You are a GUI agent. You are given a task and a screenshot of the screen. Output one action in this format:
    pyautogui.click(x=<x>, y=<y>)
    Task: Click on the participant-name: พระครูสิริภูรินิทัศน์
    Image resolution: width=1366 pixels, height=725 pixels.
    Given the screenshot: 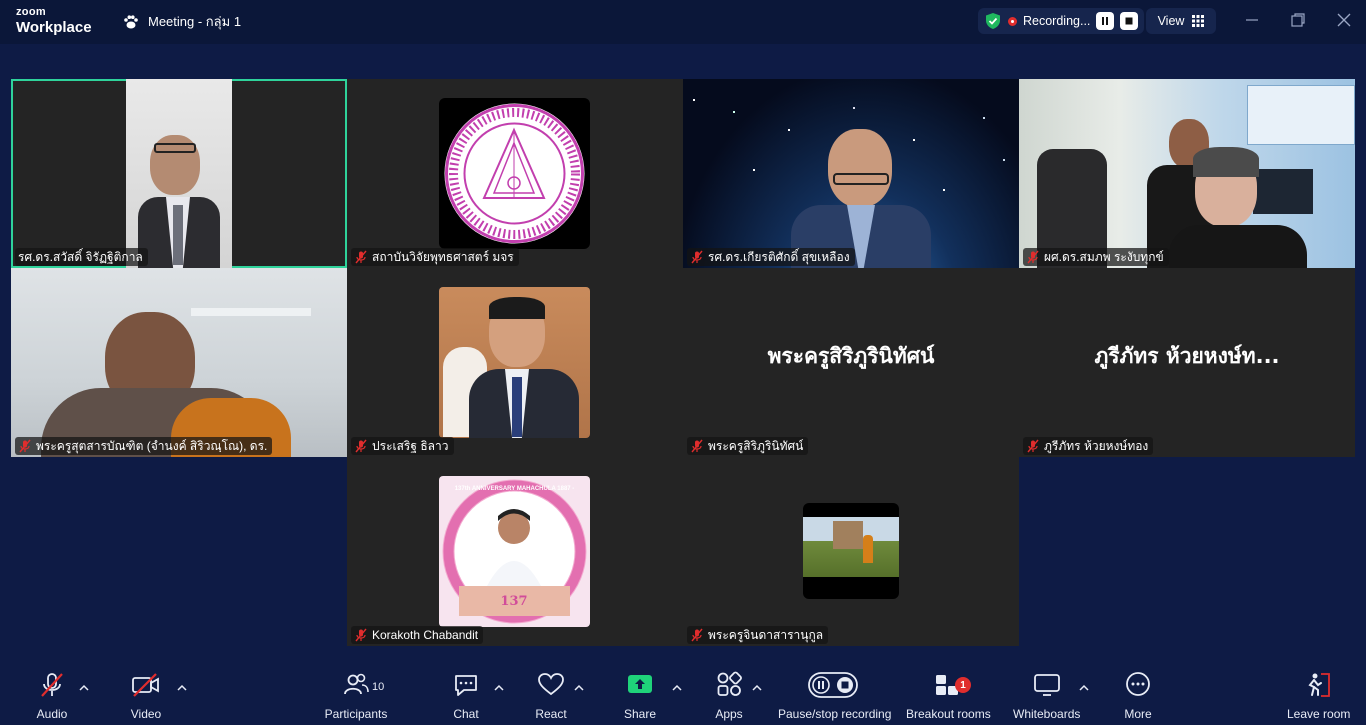 What is the action you would take?
    pyautogui.click(x=756, y=445)
    